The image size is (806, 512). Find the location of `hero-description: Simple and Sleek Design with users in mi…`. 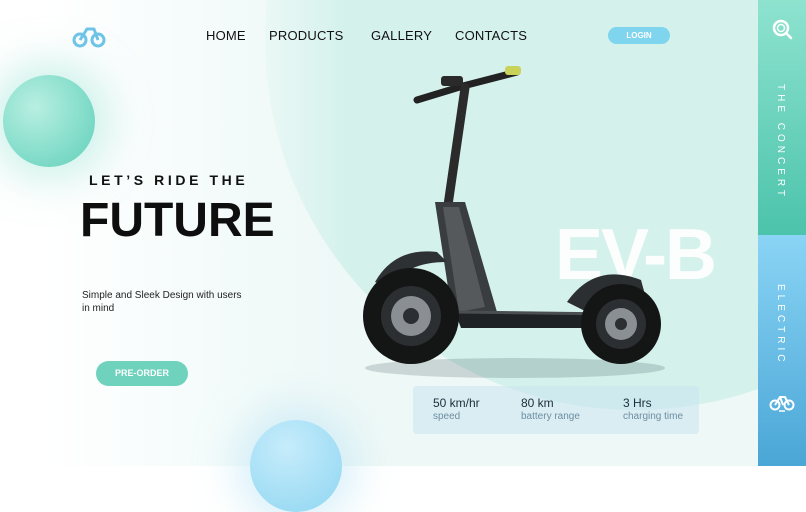

hero-description: Simple and Sleek Design with users in mi… is located at coordinates (162, 302).